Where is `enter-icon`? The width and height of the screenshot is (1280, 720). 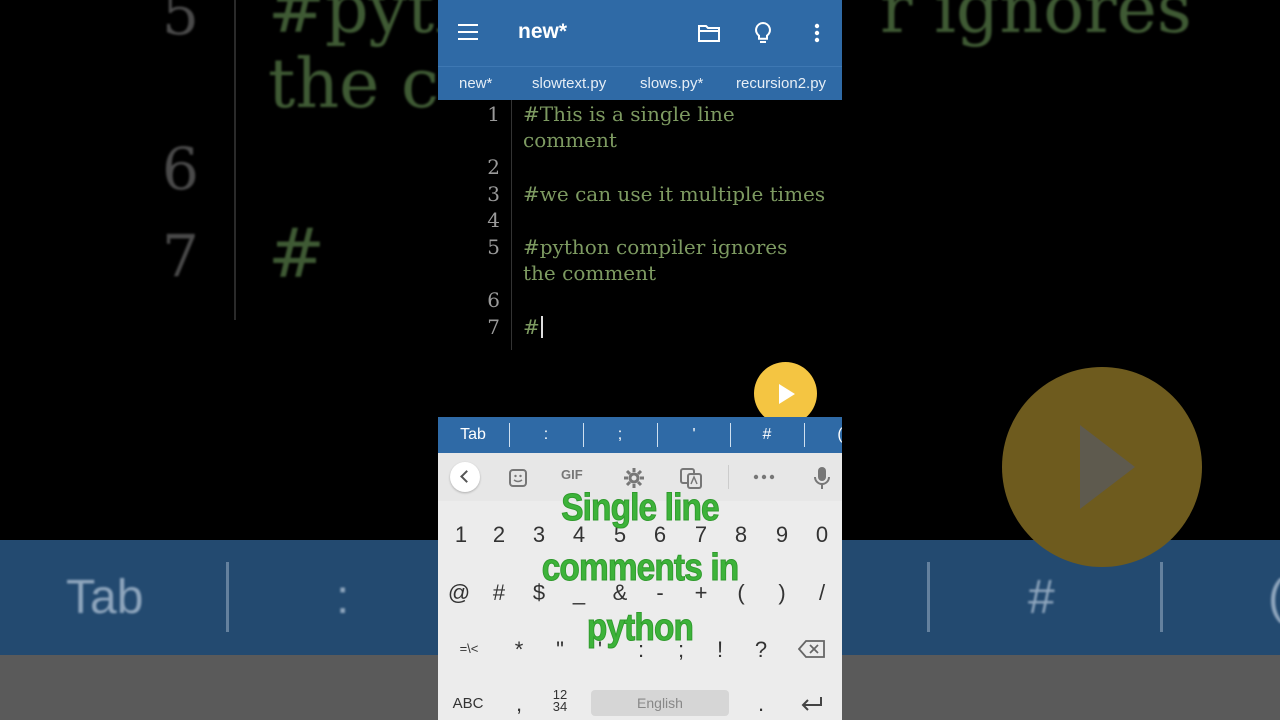 enter-icon is located at coordinates (812, 704).